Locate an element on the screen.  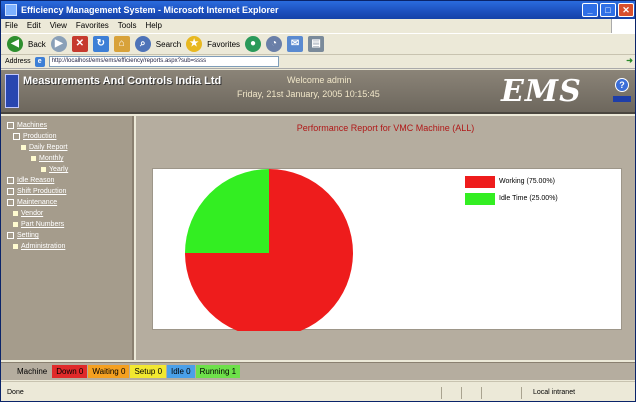
menu-tools: Tools is located at coordinates (127, 26).